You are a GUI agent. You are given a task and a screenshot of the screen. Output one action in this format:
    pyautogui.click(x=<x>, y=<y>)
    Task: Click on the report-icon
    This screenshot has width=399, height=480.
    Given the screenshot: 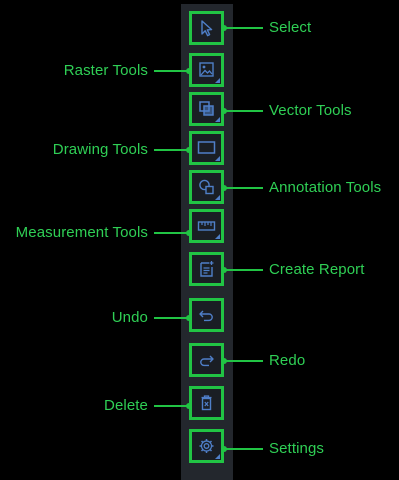 What is the action you would take?
    pyautogui.click(x=207, y=269)
    